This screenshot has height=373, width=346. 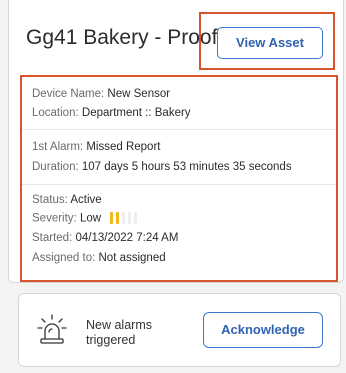 I want to click on assigned-value: Not assigned, so click(x=132, y=258).